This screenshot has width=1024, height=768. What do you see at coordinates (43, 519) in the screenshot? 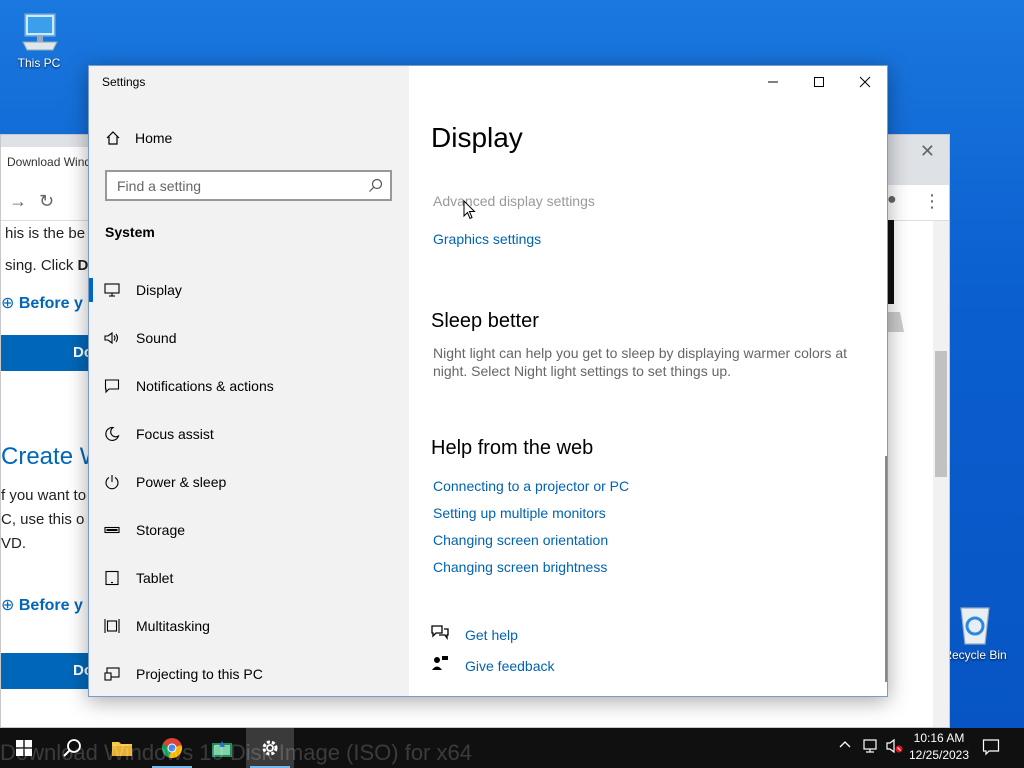
I see `page-text: C, use this o` at bounding box center [43, 519].